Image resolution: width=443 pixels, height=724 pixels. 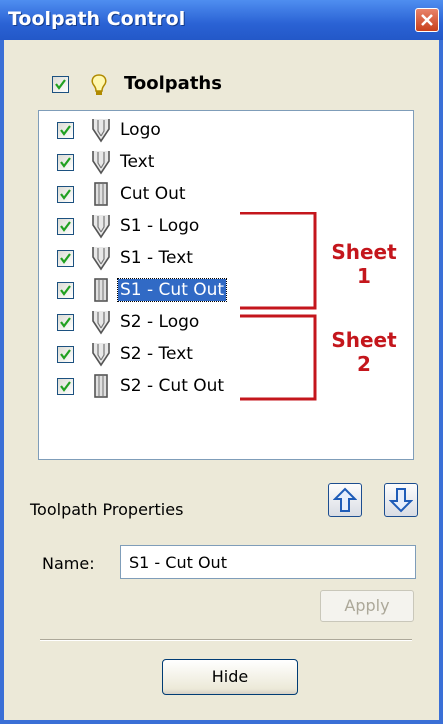 I want to click on name-field, so click(x=268, y=562).